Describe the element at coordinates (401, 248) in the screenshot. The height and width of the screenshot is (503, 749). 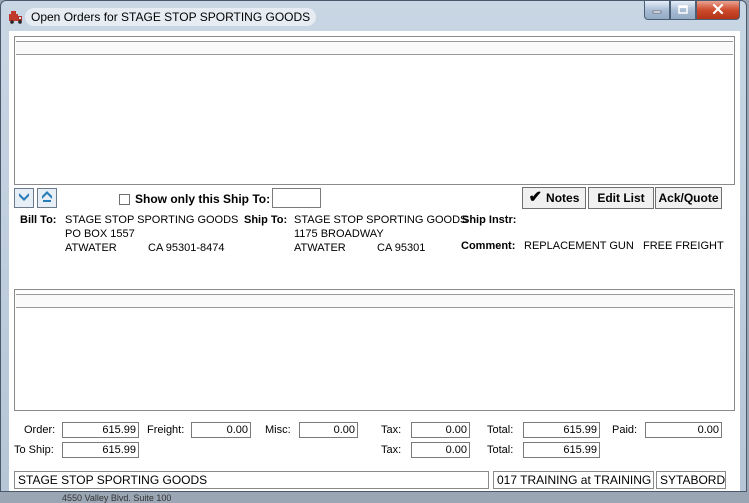
I see `ship-to-state-zip: CA 95301` at that location.